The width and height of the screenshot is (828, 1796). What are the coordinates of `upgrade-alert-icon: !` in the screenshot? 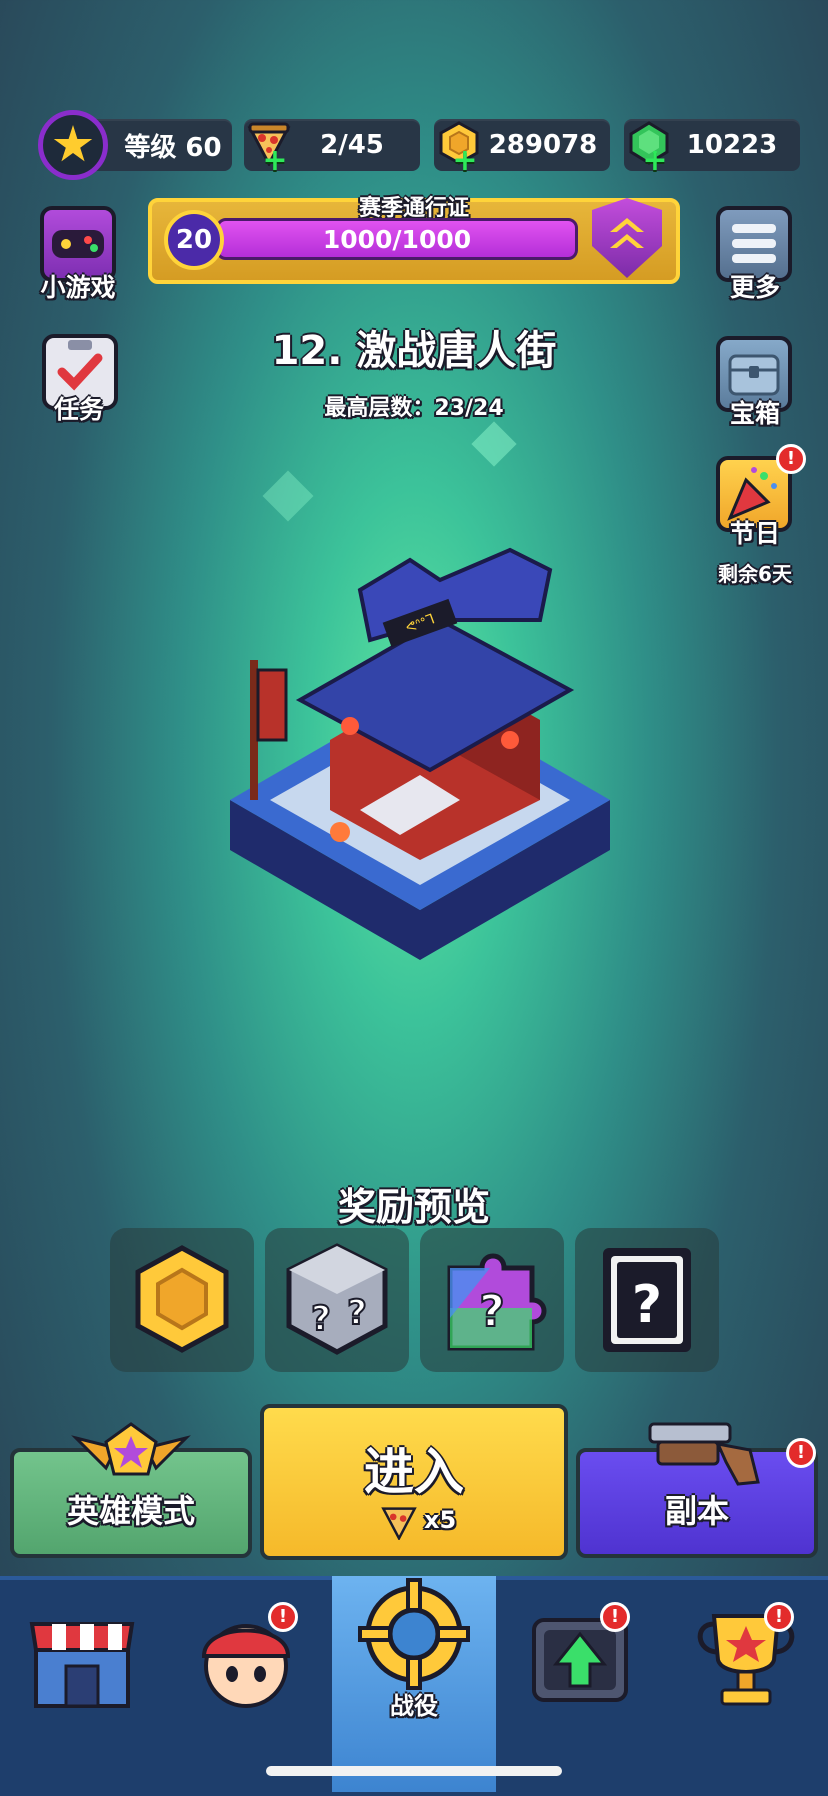 It's located at (615, 1617).